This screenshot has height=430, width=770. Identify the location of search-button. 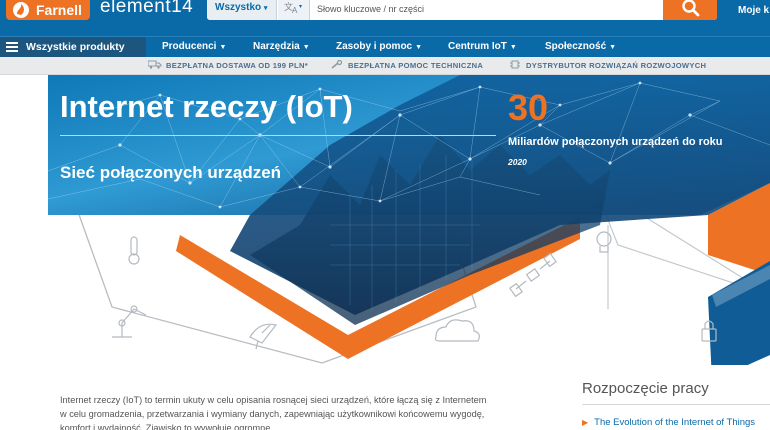
(690, 10).